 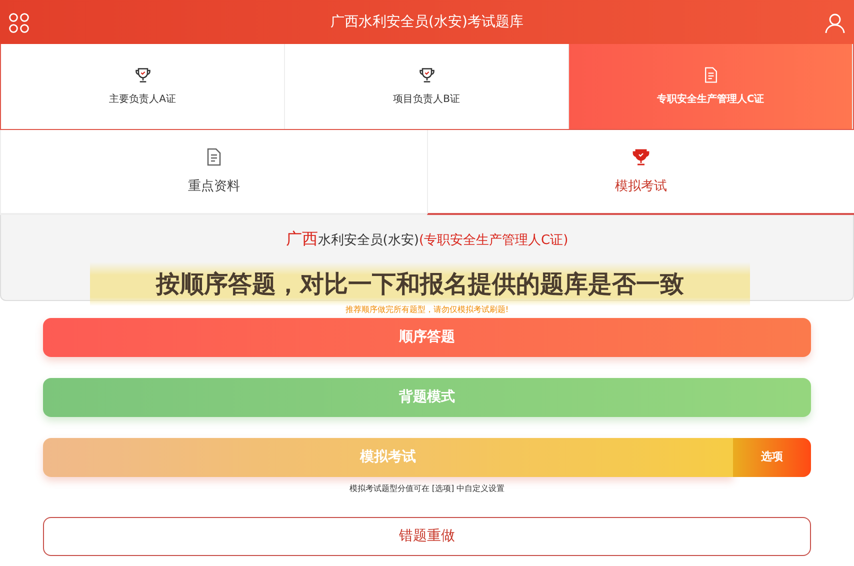 What do you see at coordinates (771, 457) in the screenshot?
I see `options-button: 选项` at bounding box center [771, 457].